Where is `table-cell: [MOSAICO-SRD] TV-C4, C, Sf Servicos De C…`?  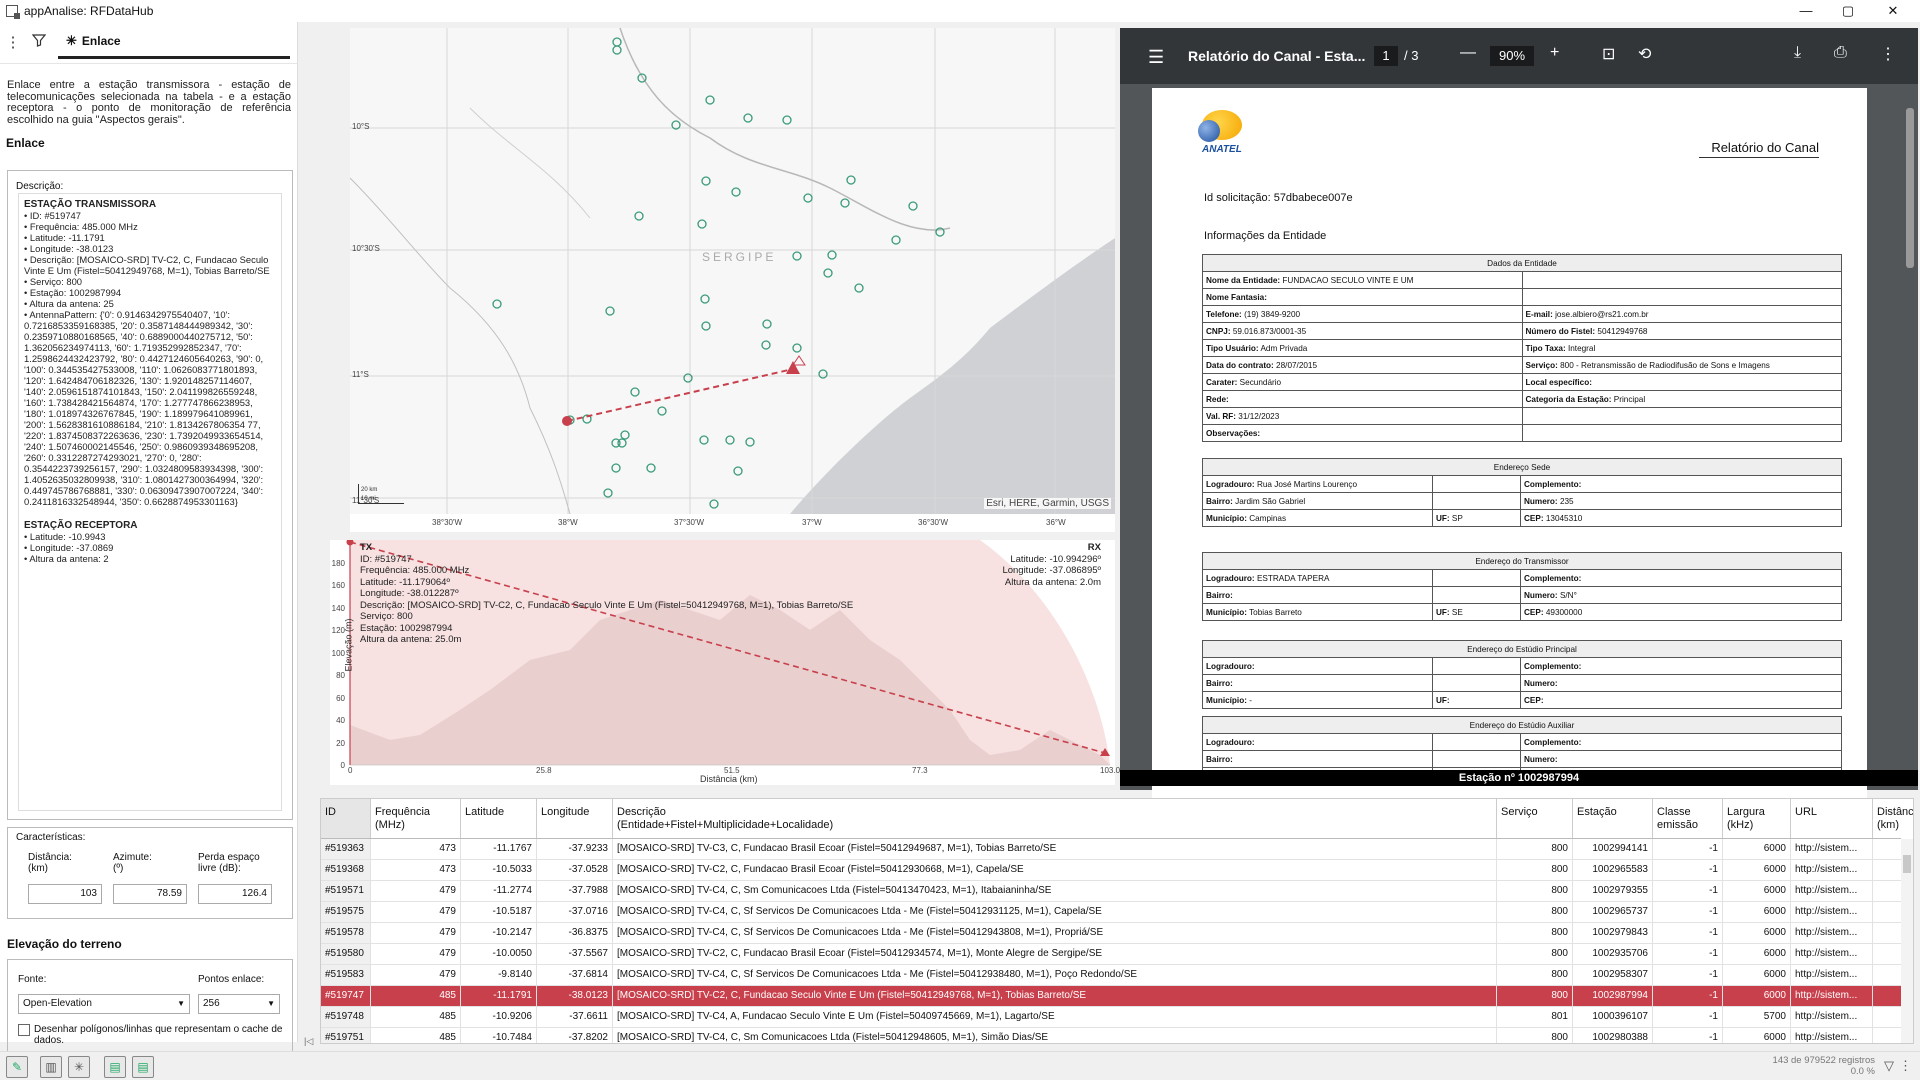
table-cell: [MOSAICO-SRD] TV-C4, C, Sf Servicos De C… is located at coordinates (1055, 975).